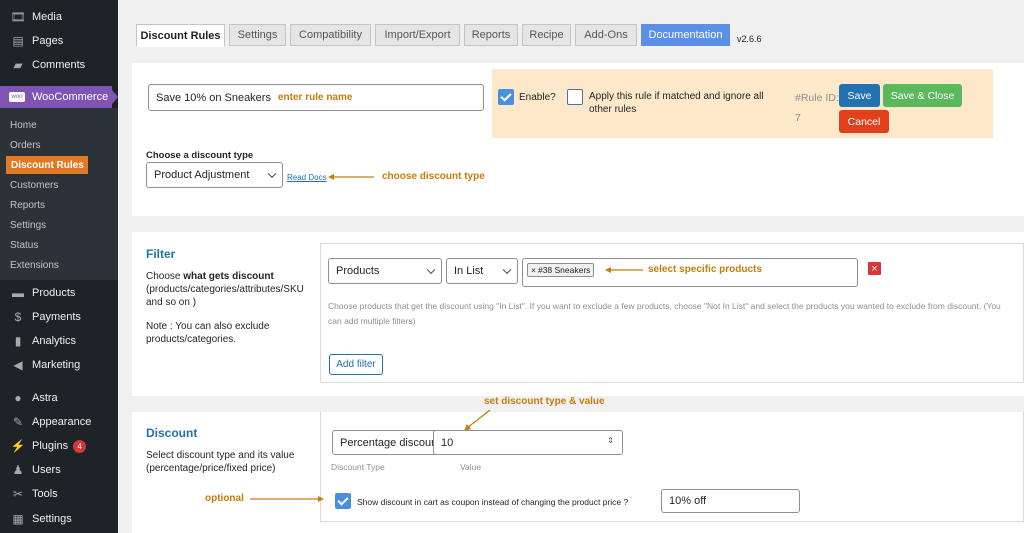  Describe the element at coordinates (385, 271) in the screenshot. I see `filter-type-select: Products` at that location.